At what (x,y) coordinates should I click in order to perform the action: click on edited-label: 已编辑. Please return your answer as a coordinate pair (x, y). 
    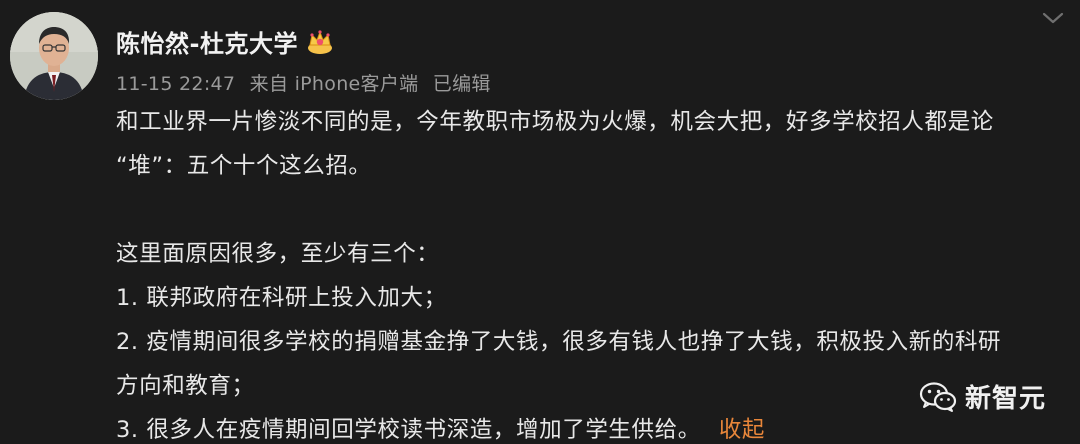
    Looking at the image, I should click on (462, 84).